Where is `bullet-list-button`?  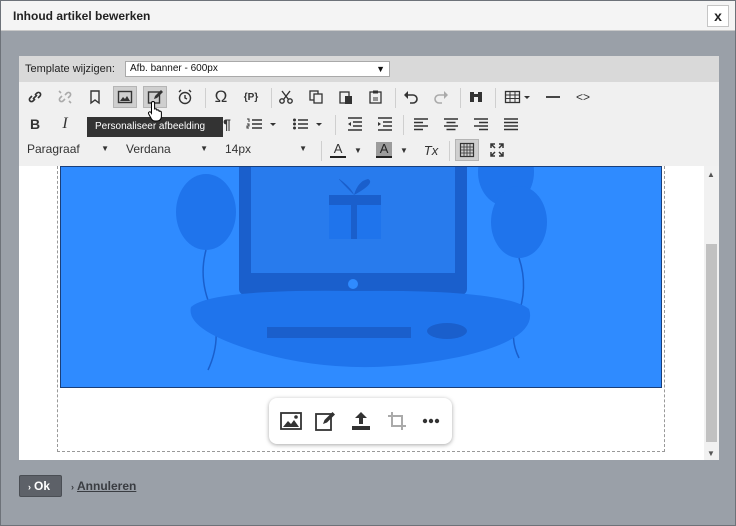 bullet-list-button is located at coordinates (309, 124).